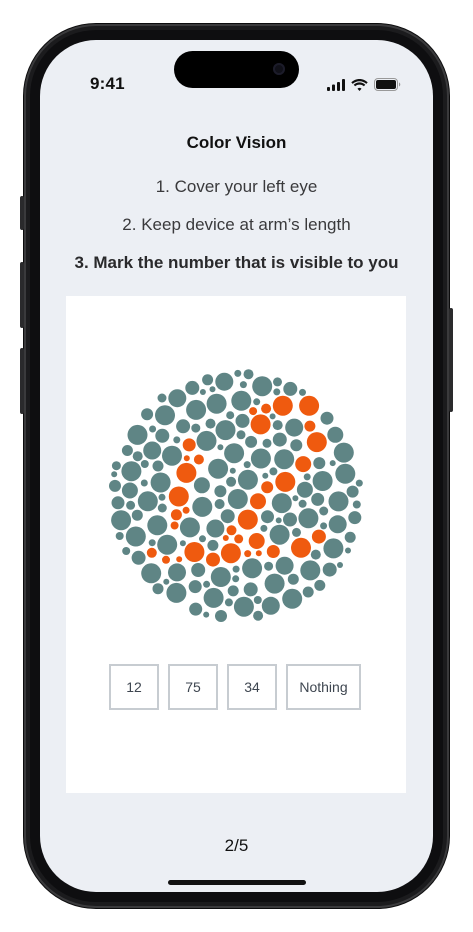  I want to click on wifi-icon, so click(359, 84).